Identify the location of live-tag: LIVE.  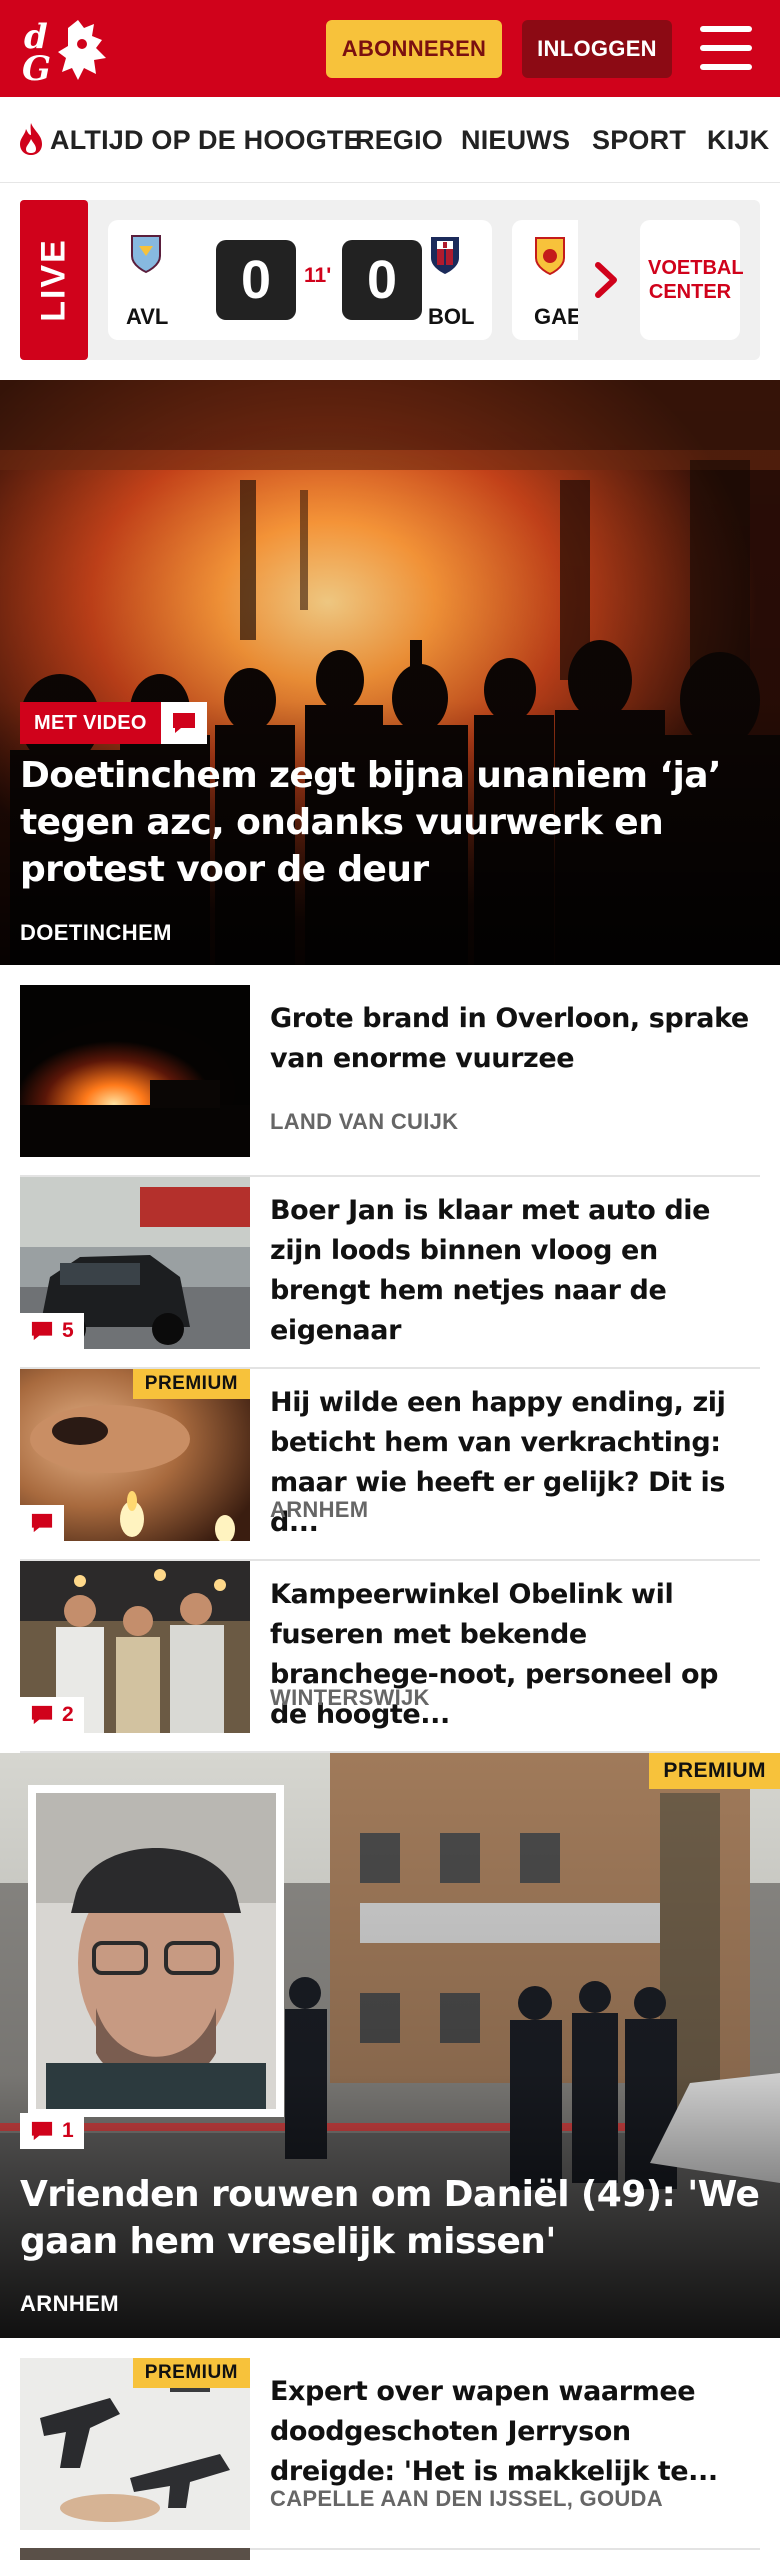
(54, 280).